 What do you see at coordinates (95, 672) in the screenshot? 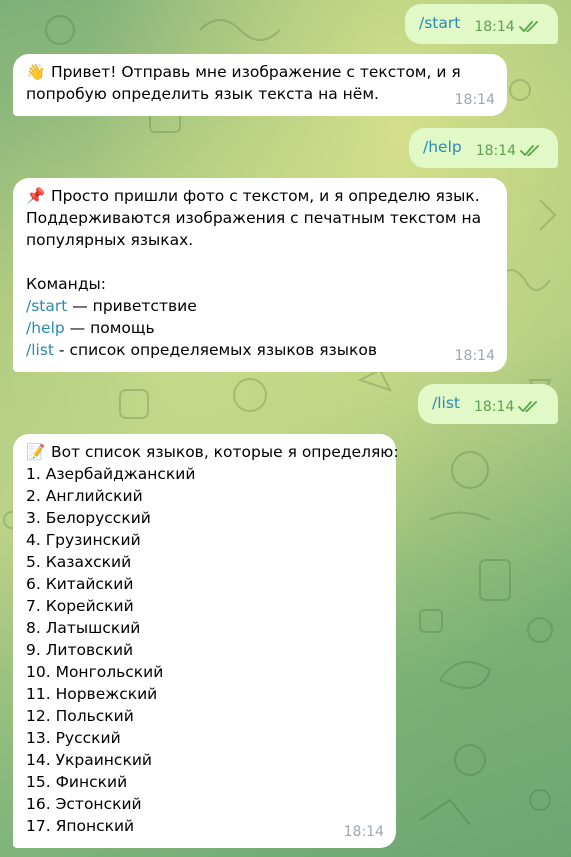
I see `list-item: 10. Монгольский` at bounding box center [95, 672].